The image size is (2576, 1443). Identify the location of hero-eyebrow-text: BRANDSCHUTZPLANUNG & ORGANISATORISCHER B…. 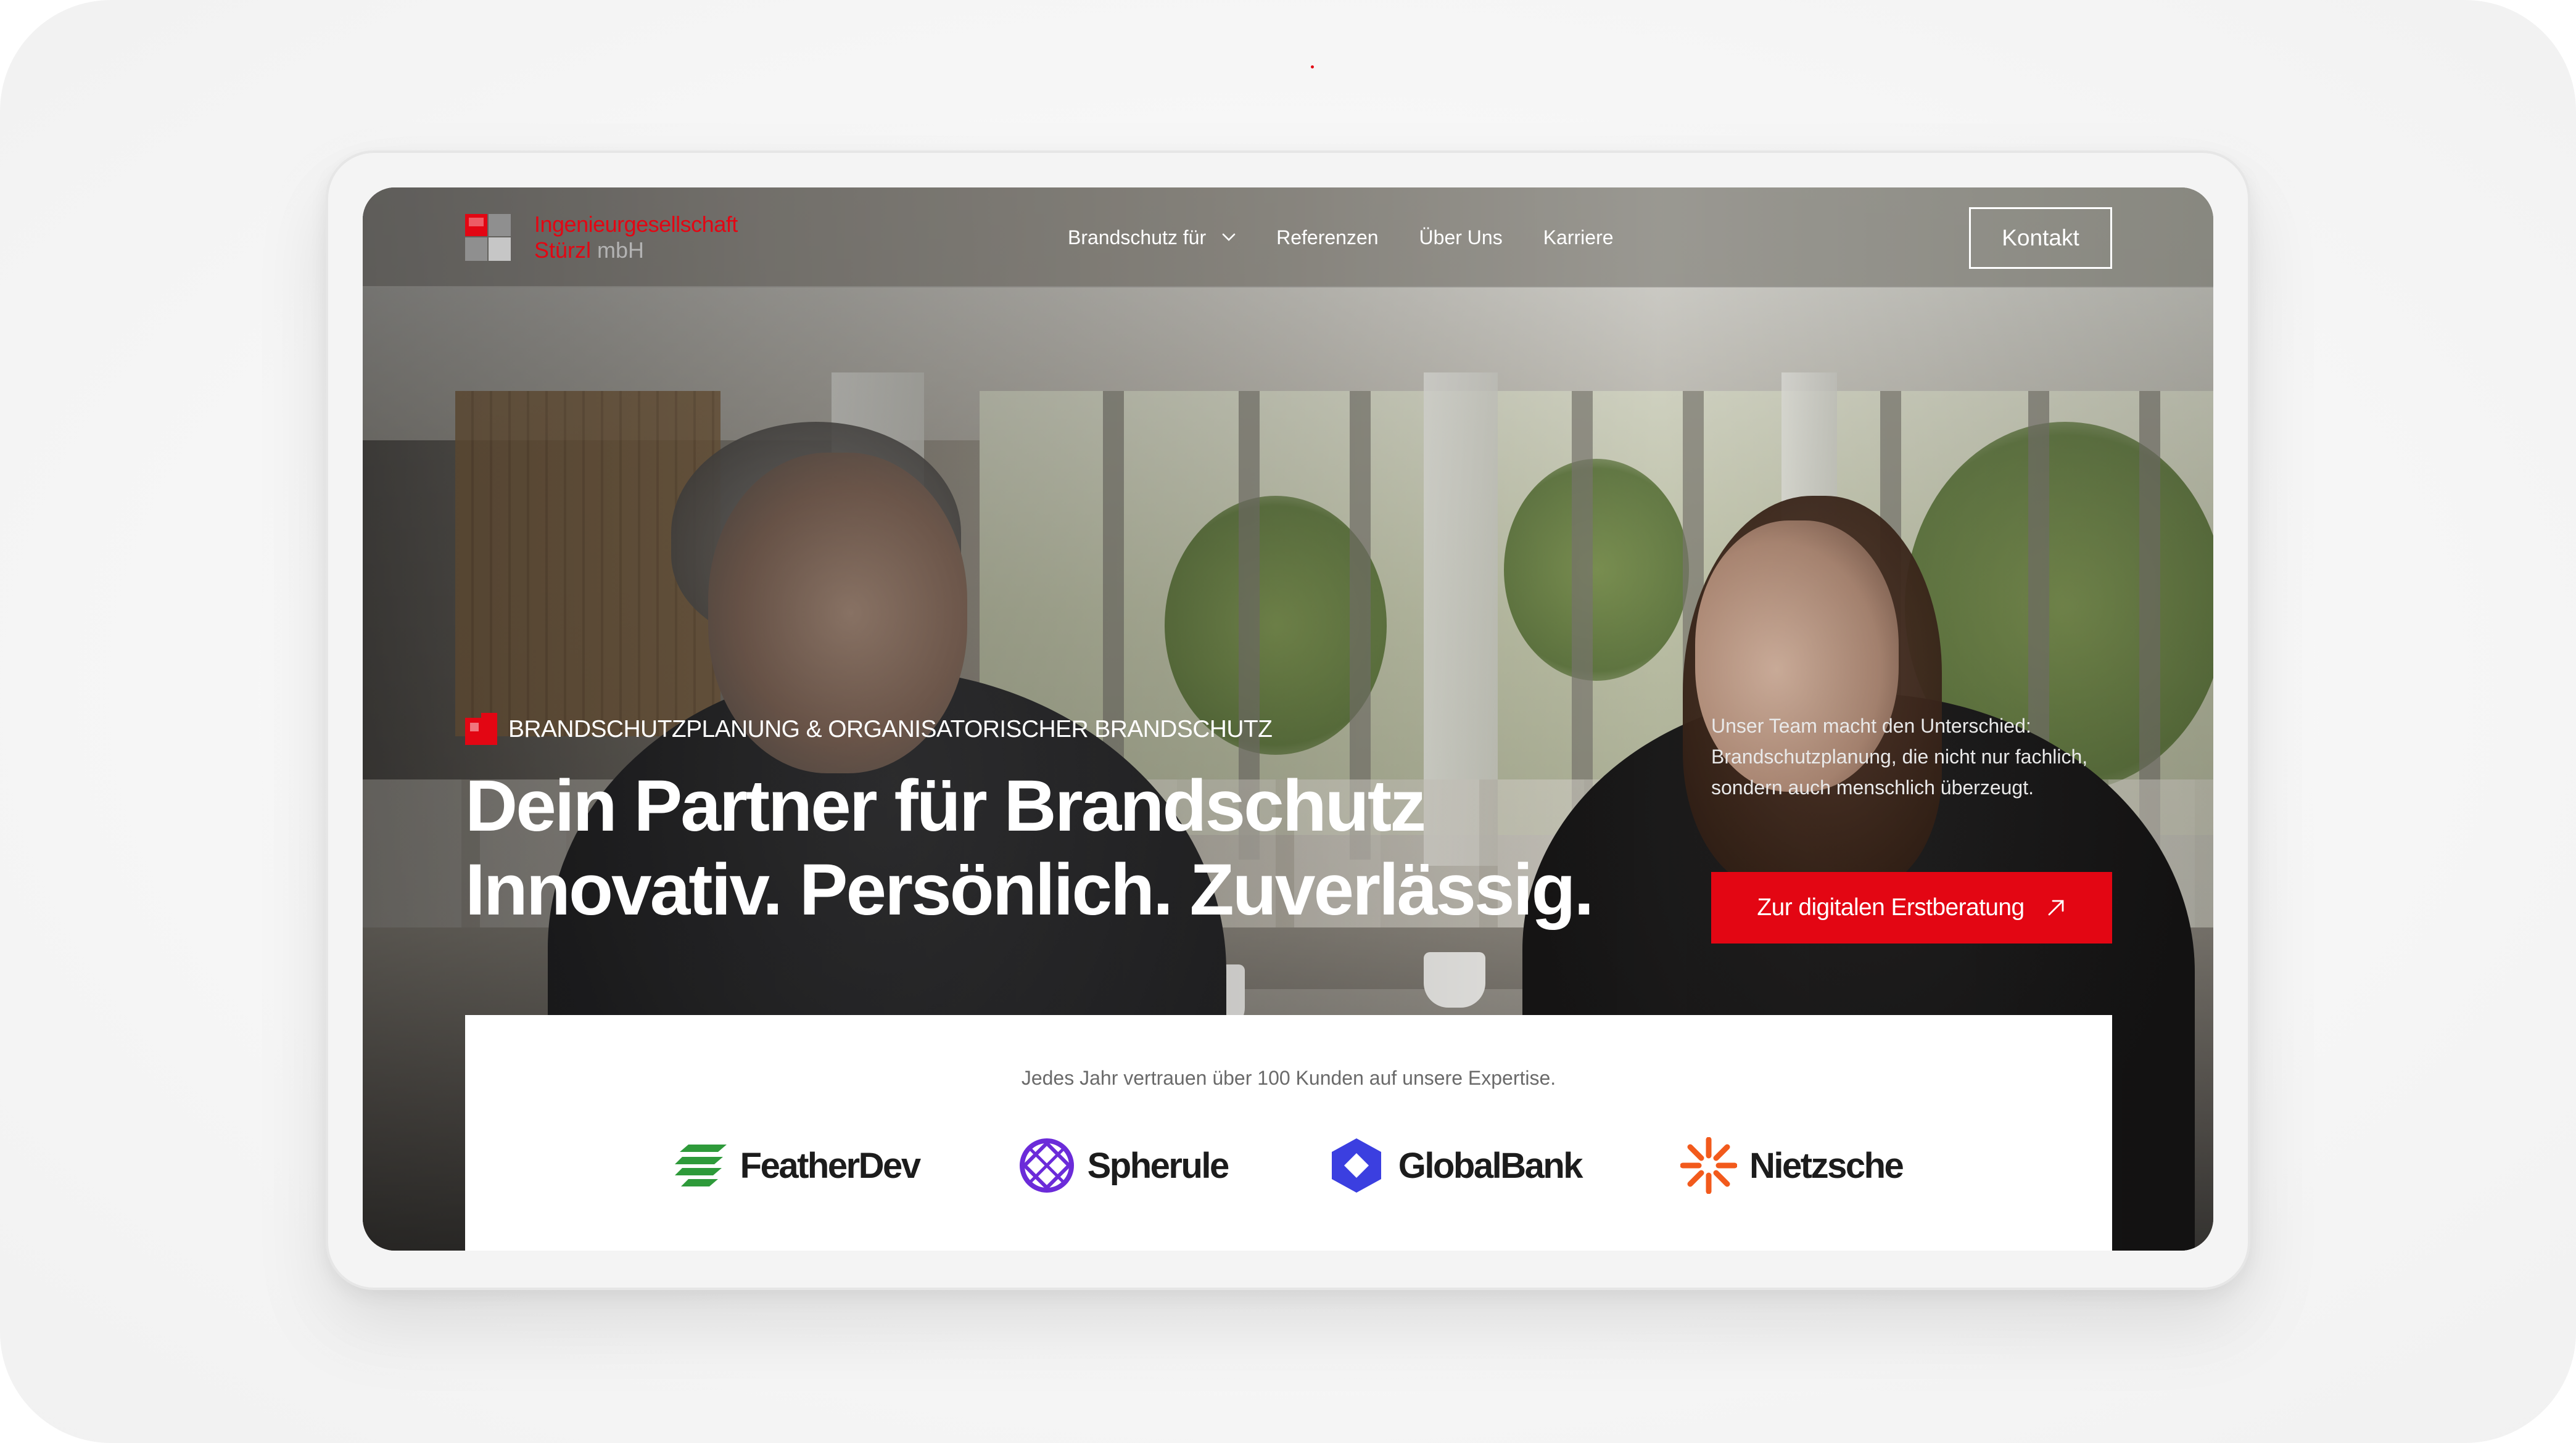
(890, 729).